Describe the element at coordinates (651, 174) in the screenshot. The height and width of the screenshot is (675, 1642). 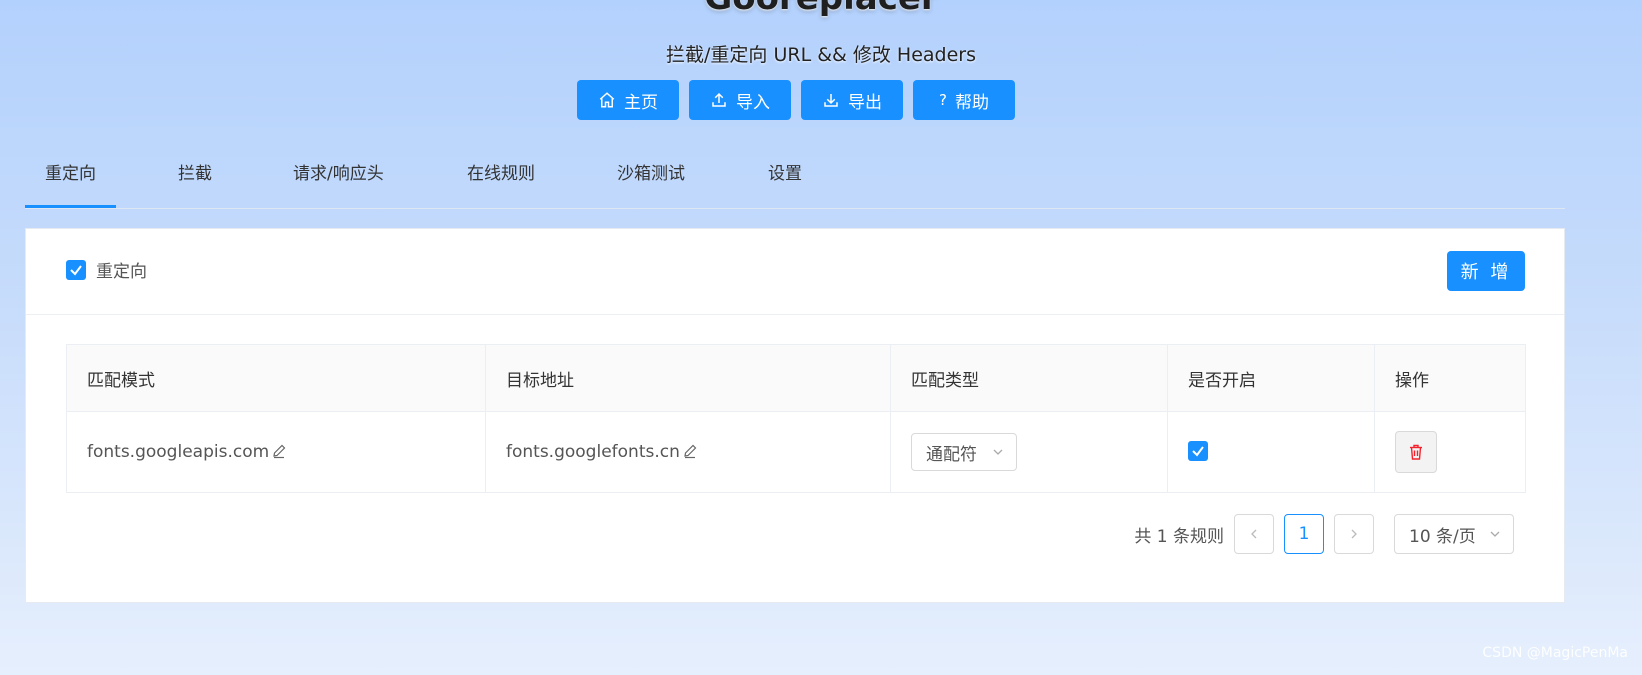
I see `tab-sandbox-test: 沙箱测试` at that location.